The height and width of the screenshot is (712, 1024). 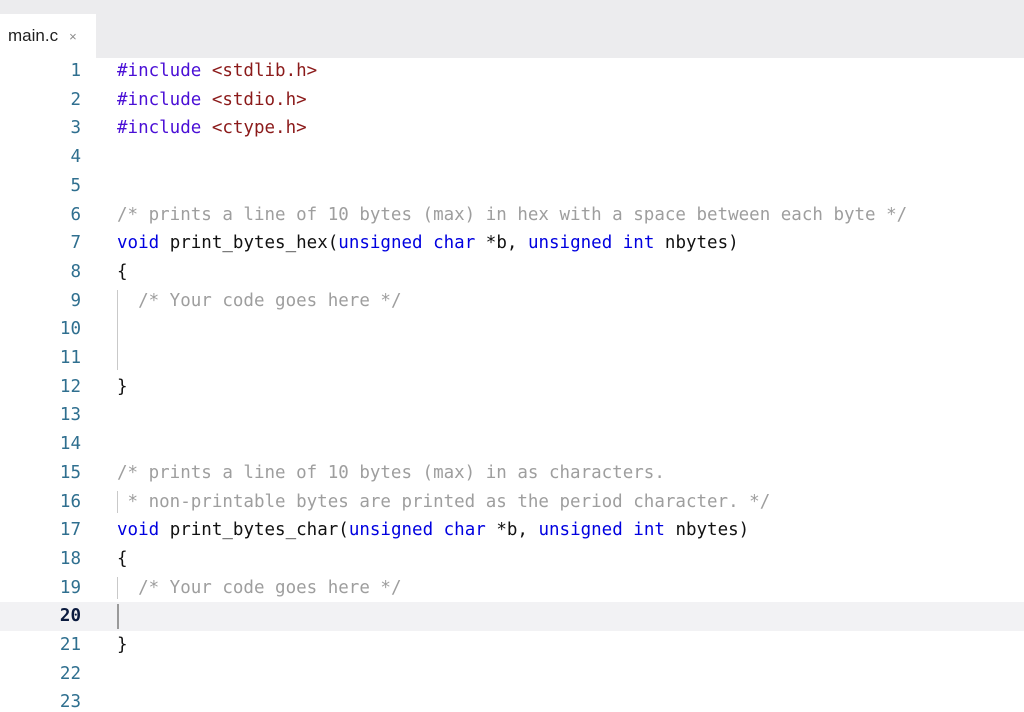 What do you see at coordinates (259, 128) in the screenshot?
I see `code-token: <ctype.h>` at bounding box center [259, 128].